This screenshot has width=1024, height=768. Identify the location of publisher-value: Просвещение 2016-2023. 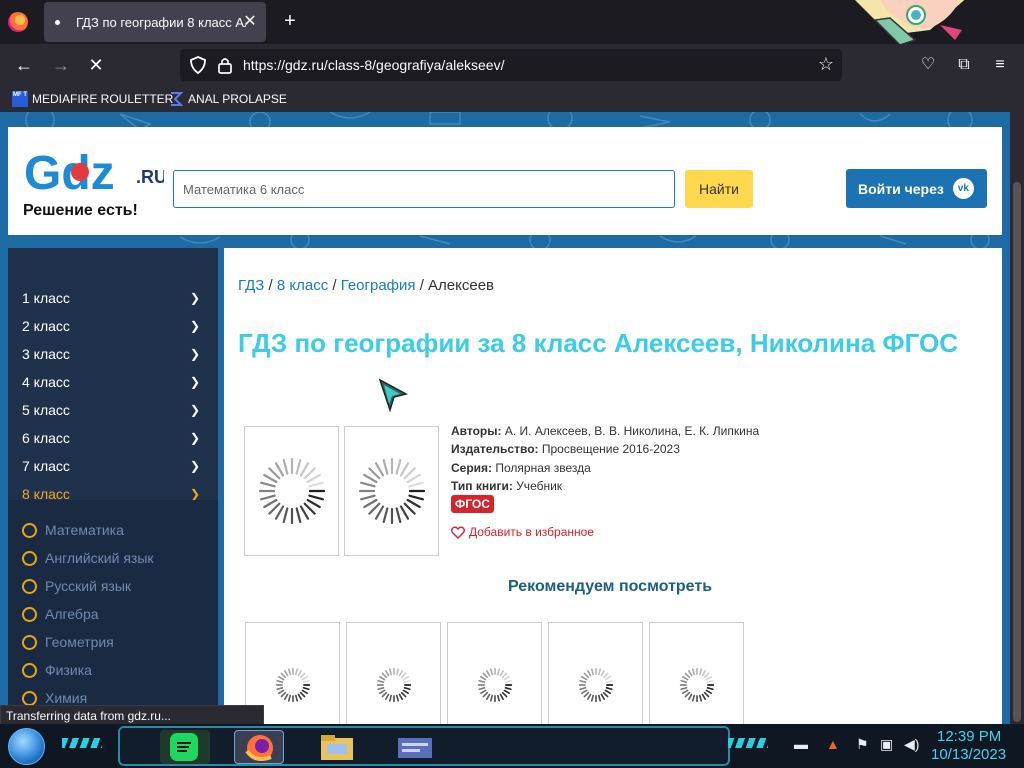
(610, 449).